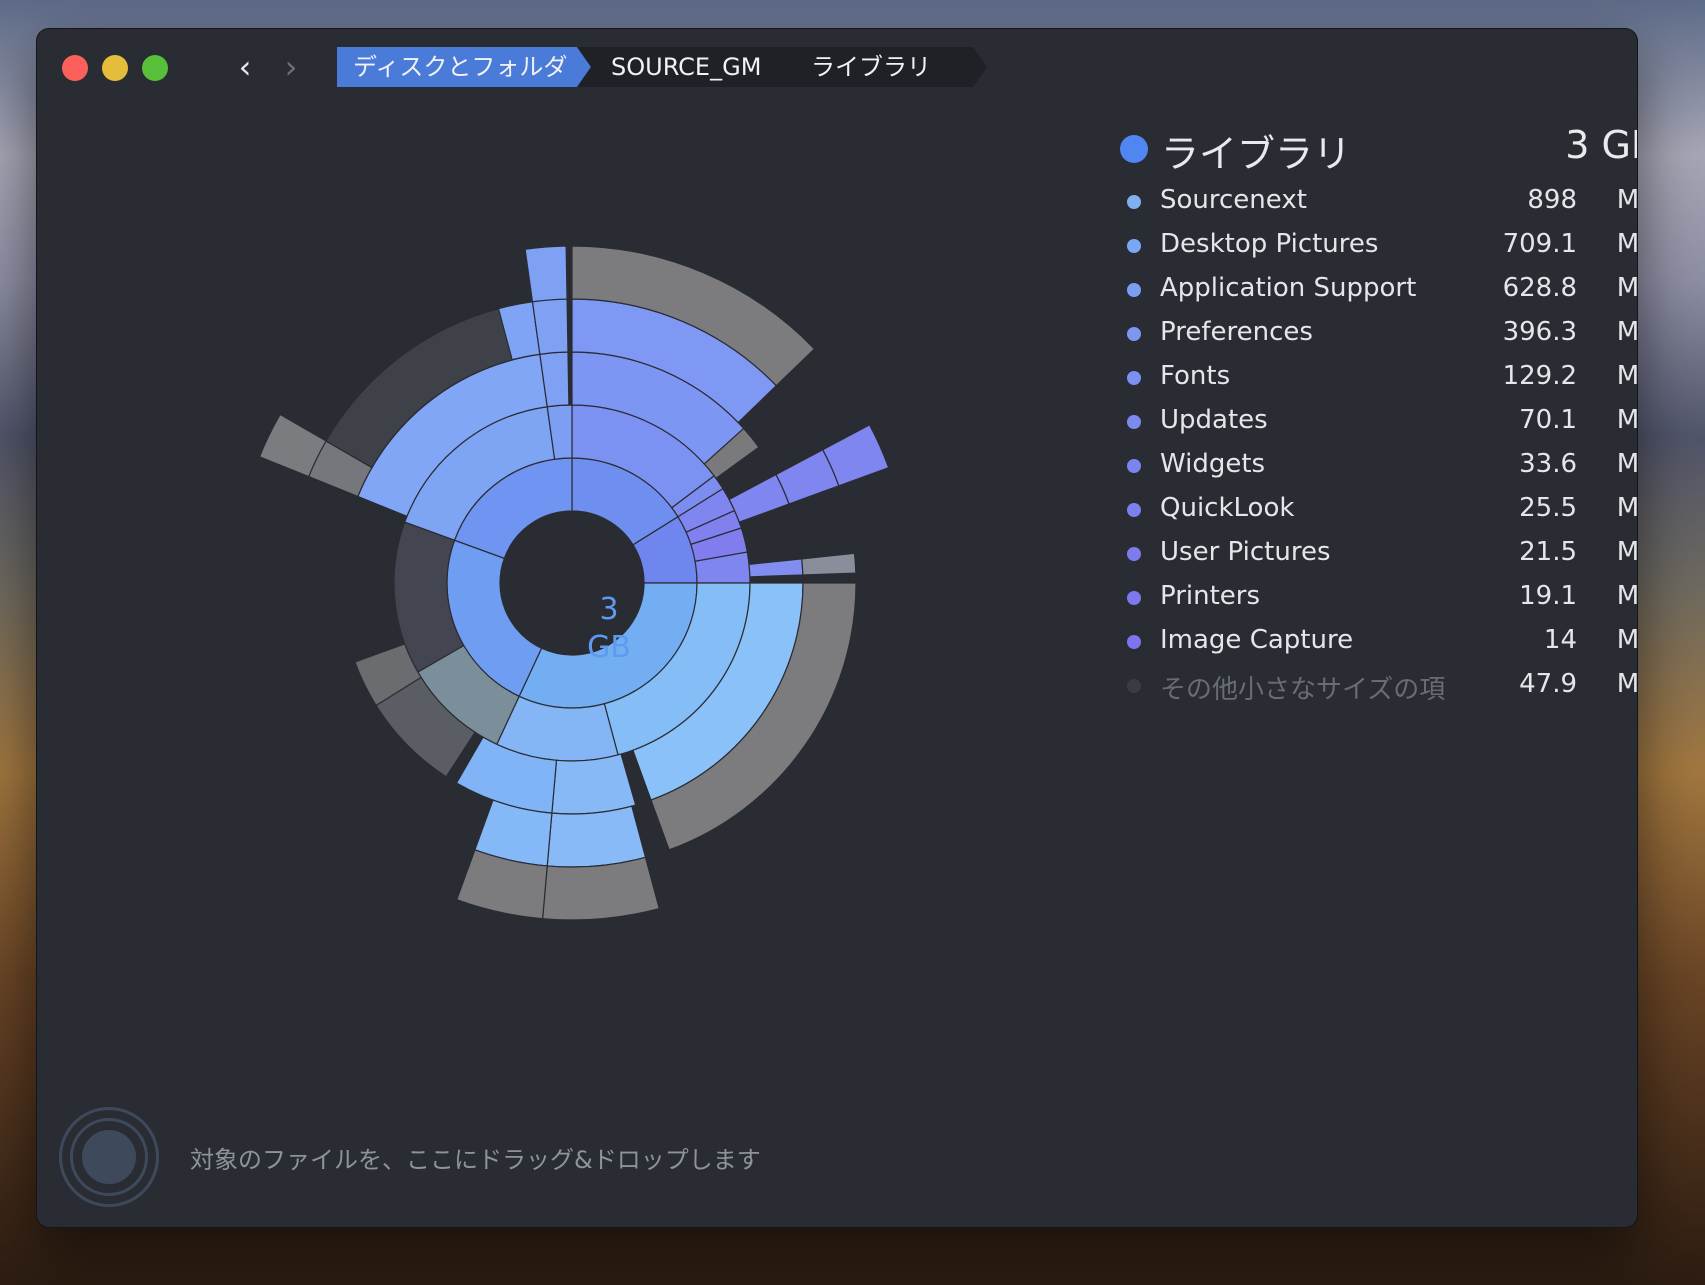 This screenshot has height=1285, width=1705. I want to click on legend-item: Preferences 396.3 MB, so click(1377, 335).